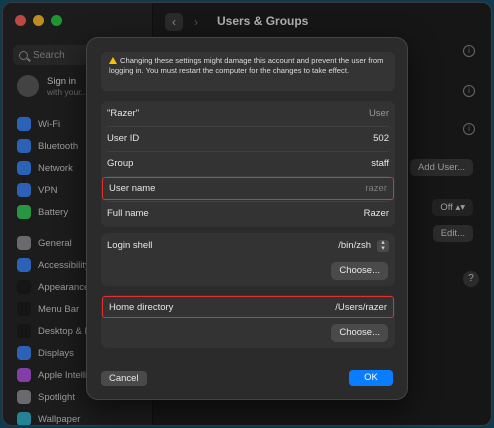 This screenshot has height=428, width=494. I want to click on login-shell-label: Login shell, so click(130, 245).